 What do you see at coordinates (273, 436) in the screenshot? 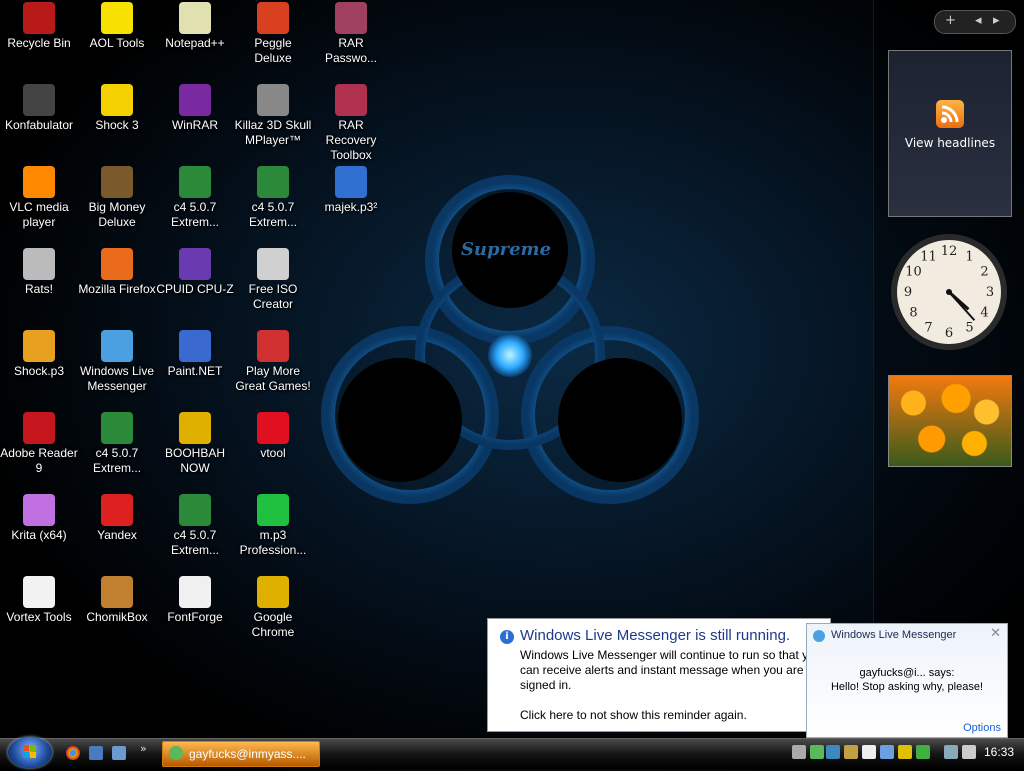
I see `desktop-icon: vtool` at bounding box center [273, 436].